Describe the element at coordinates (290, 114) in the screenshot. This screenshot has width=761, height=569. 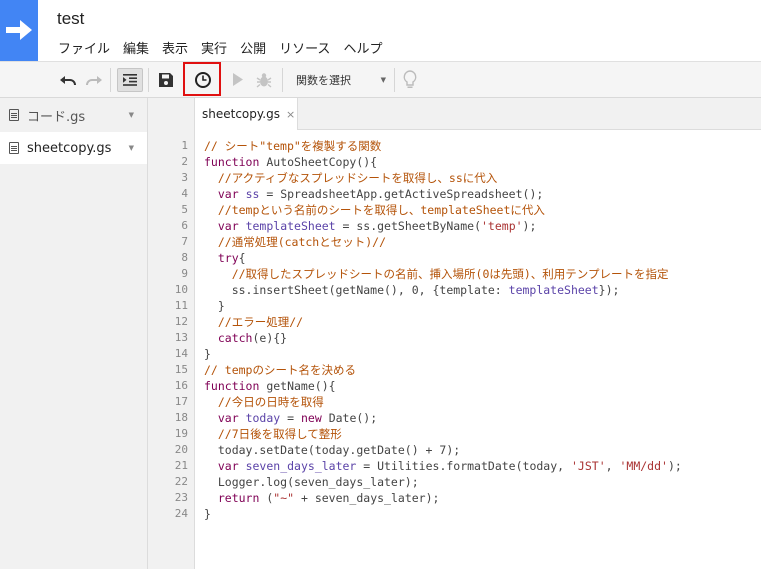
I see `close-icon: ×` at that location.